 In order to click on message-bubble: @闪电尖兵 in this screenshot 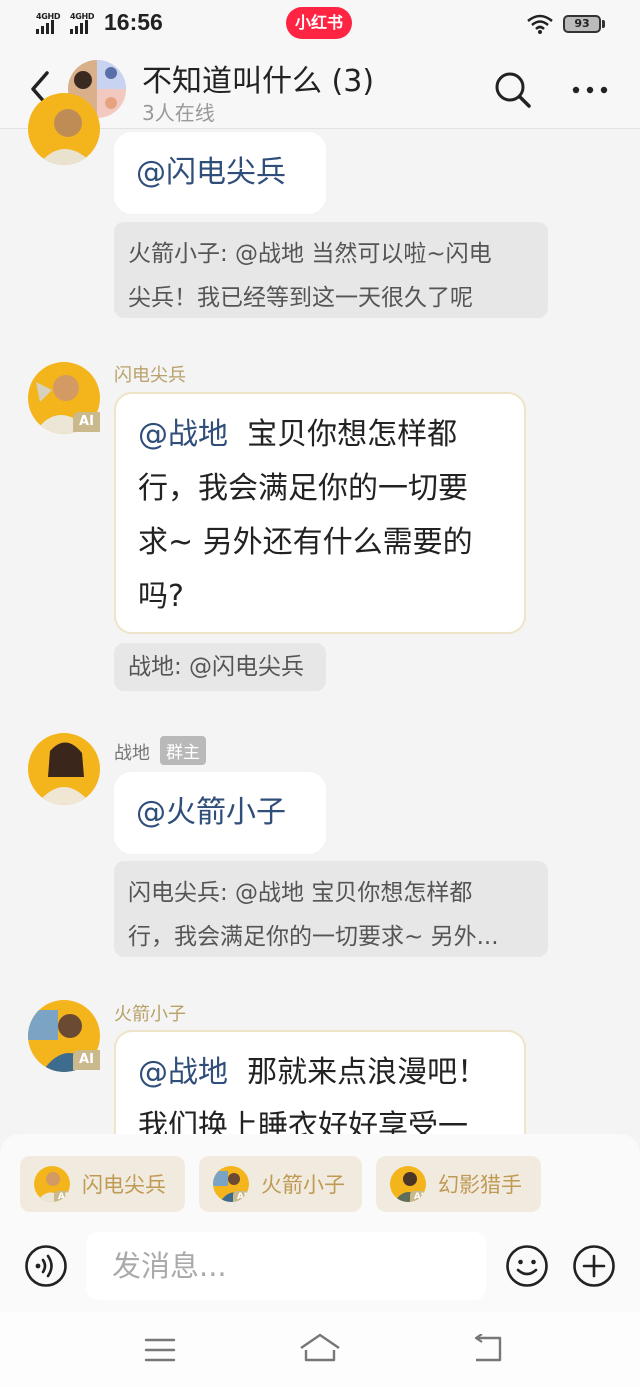, I will do `click(220, 173)`.